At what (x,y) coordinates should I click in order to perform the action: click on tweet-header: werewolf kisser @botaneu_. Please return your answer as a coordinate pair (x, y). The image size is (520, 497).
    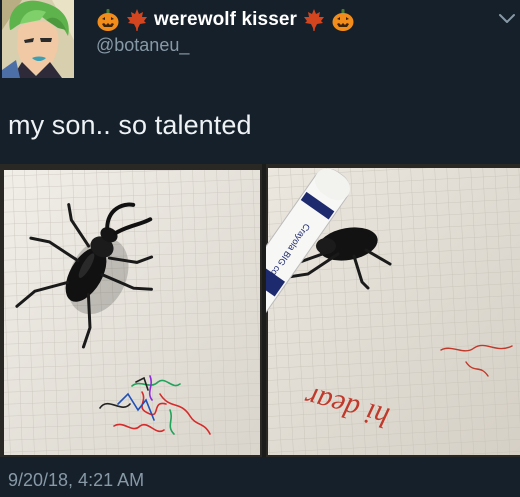
    Looking at the image, I should click on (225, 31).